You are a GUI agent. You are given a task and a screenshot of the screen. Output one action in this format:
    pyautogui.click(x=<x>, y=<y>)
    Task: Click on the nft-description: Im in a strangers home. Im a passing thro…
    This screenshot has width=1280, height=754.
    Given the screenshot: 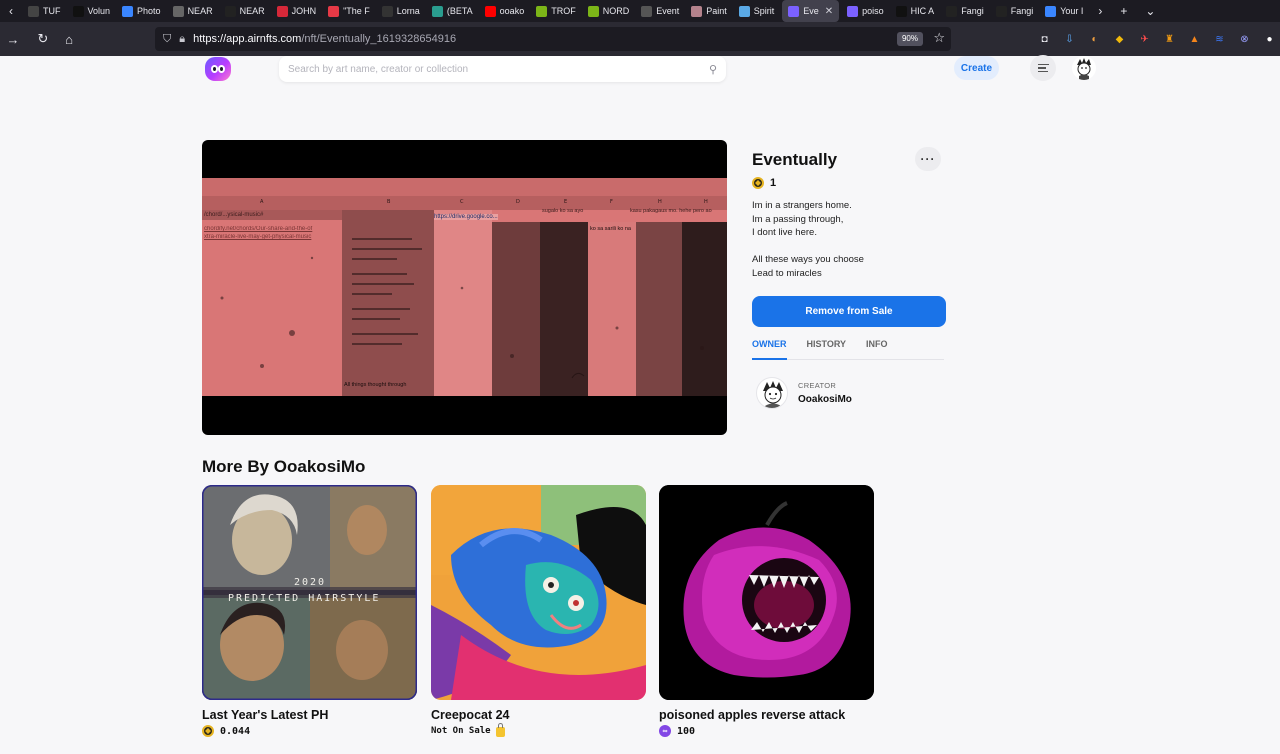 What is the action you would take?
    pyautogui.click(x=852, y=239)
    